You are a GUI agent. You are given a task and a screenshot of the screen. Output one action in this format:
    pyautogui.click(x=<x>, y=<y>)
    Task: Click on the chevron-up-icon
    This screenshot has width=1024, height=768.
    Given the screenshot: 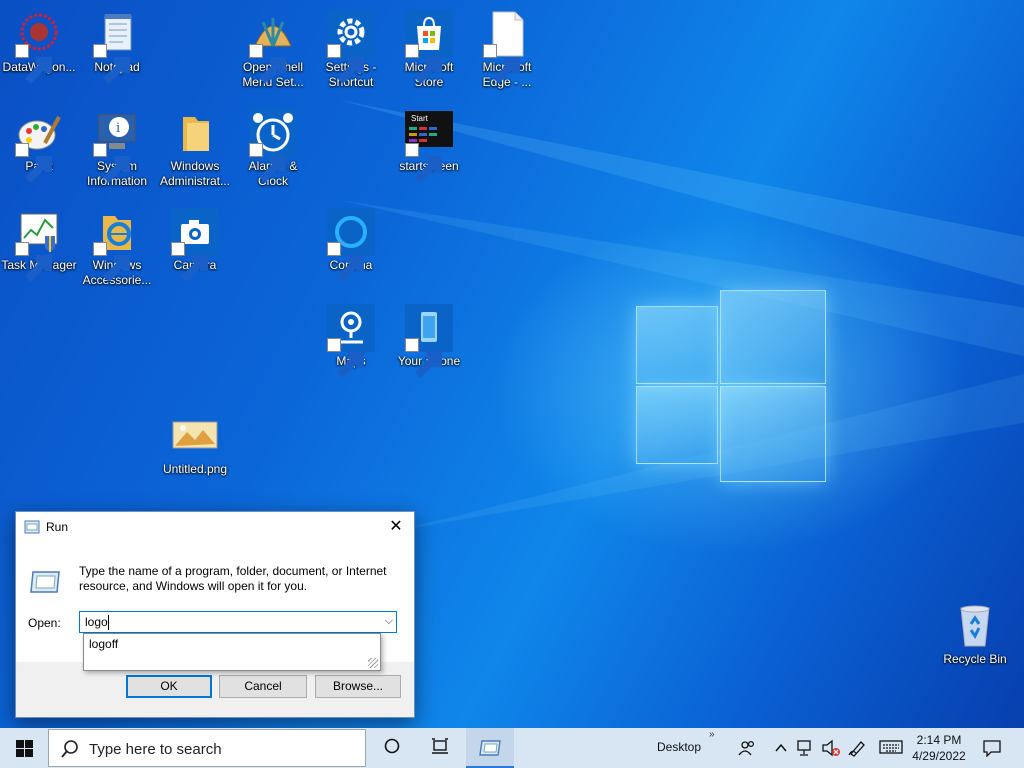 What is the action you would take?
    pyautogui.click(x=781, y=748)
    